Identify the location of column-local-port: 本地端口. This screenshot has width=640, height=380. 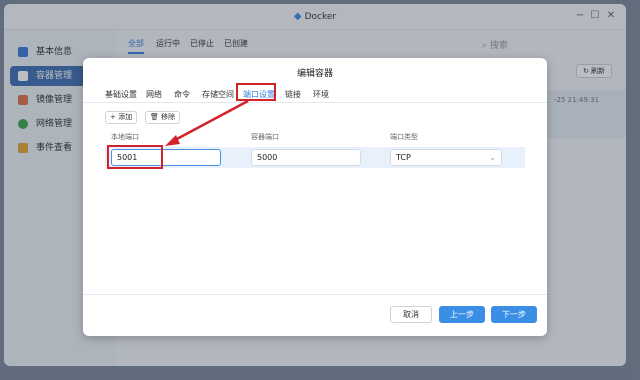
(125, 137).